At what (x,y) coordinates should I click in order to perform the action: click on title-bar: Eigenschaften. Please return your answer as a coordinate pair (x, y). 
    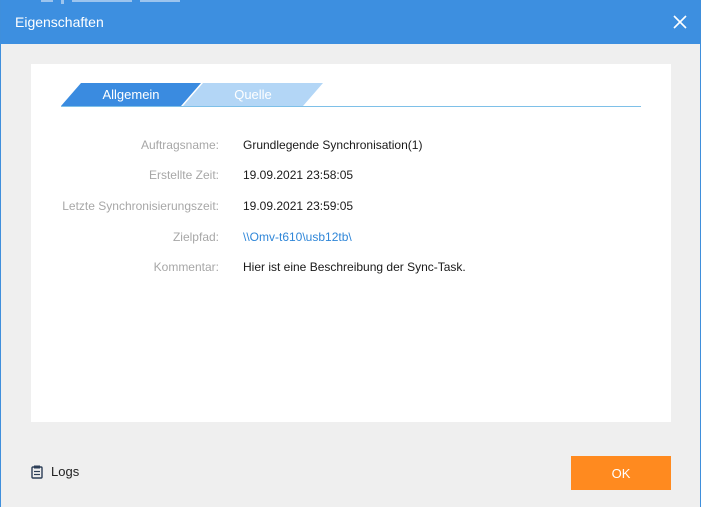
    Looking at the image, I should click on (350, 22).